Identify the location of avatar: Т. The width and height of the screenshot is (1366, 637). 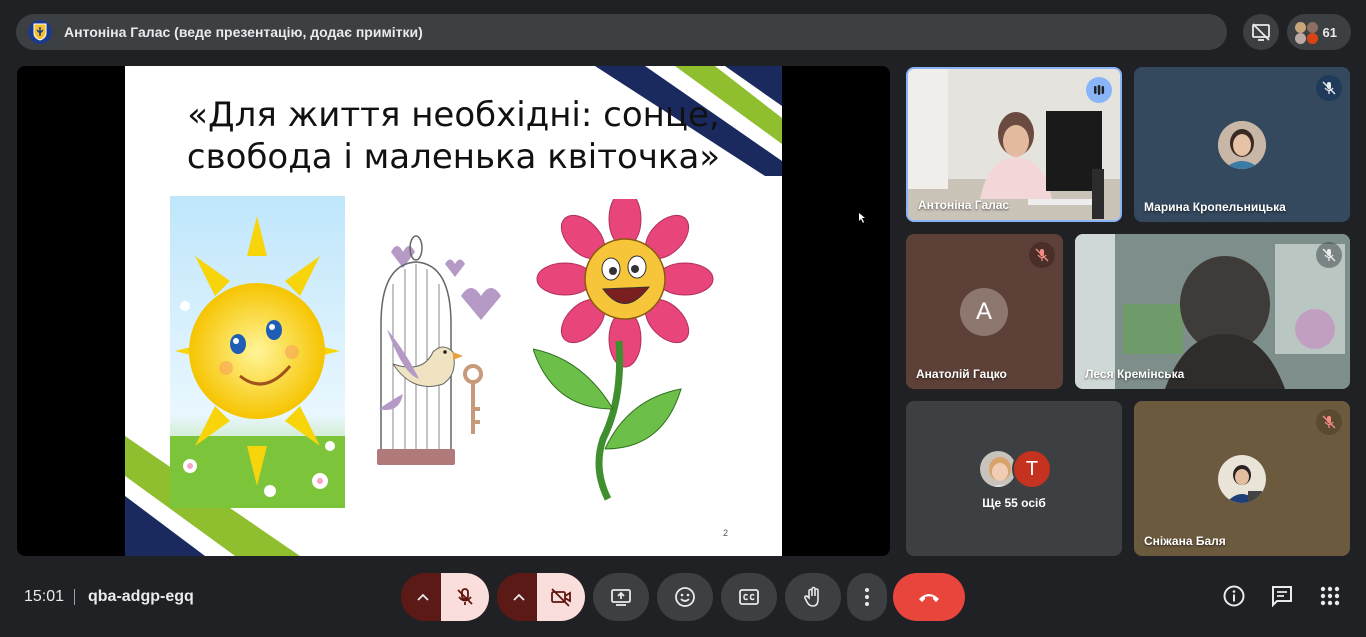
(1032, 469).